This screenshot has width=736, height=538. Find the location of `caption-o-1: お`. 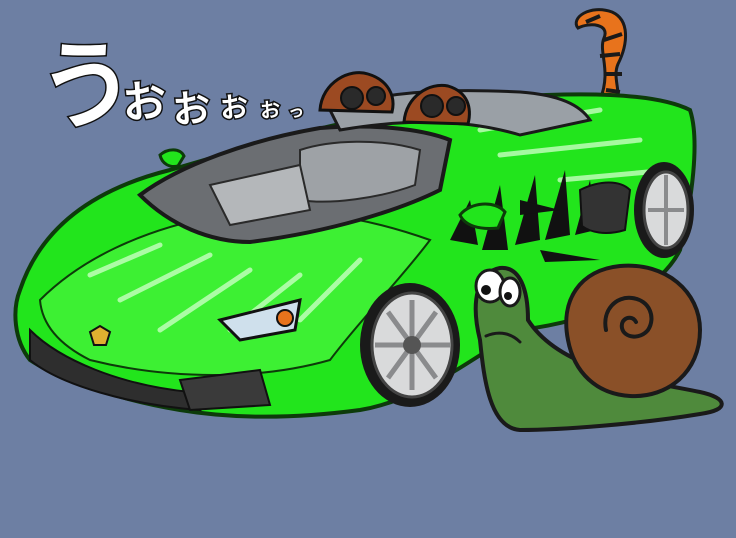

caption-o-1: お is located at coordinates (144, 102).